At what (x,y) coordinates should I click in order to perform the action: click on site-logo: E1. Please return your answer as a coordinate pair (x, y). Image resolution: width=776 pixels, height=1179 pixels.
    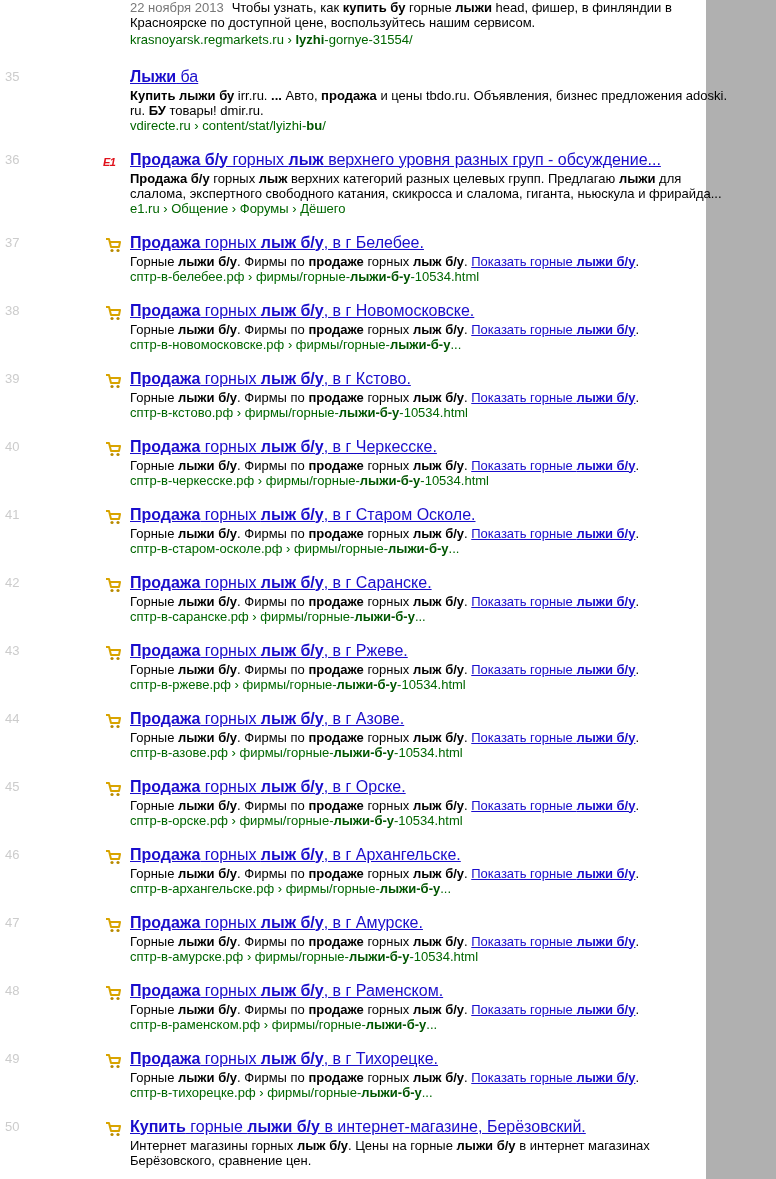
    Looking at the image, I should click on (109, 161).